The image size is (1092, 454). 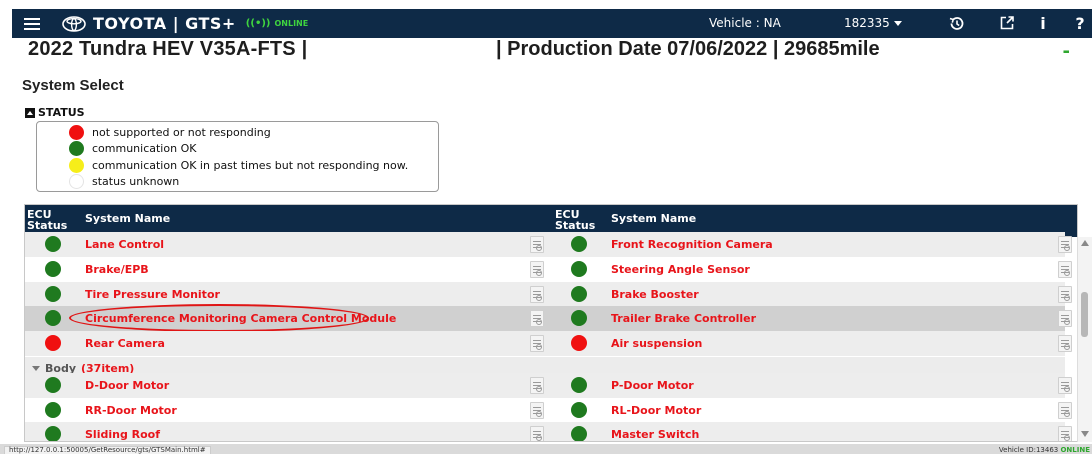 I want to click on toyota-emblem-icon, so click(x=74, y=23).